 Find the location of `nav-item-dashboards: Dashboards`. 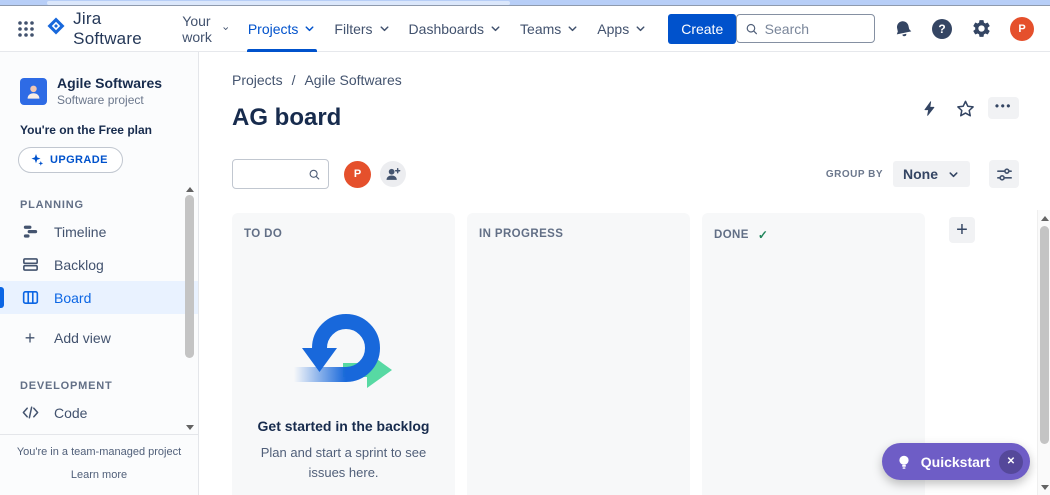

nav-item-dashboards: Dashboards is located at coordinates (456, 29).